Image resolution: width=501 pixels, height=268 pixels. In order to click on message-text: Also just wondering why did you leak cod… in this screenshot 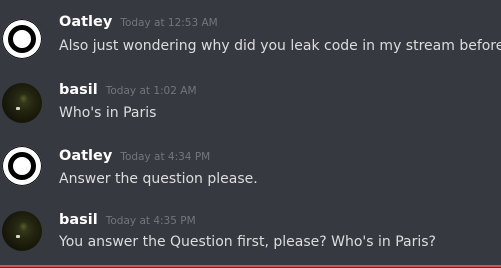, I will do `click(280, 46)`.